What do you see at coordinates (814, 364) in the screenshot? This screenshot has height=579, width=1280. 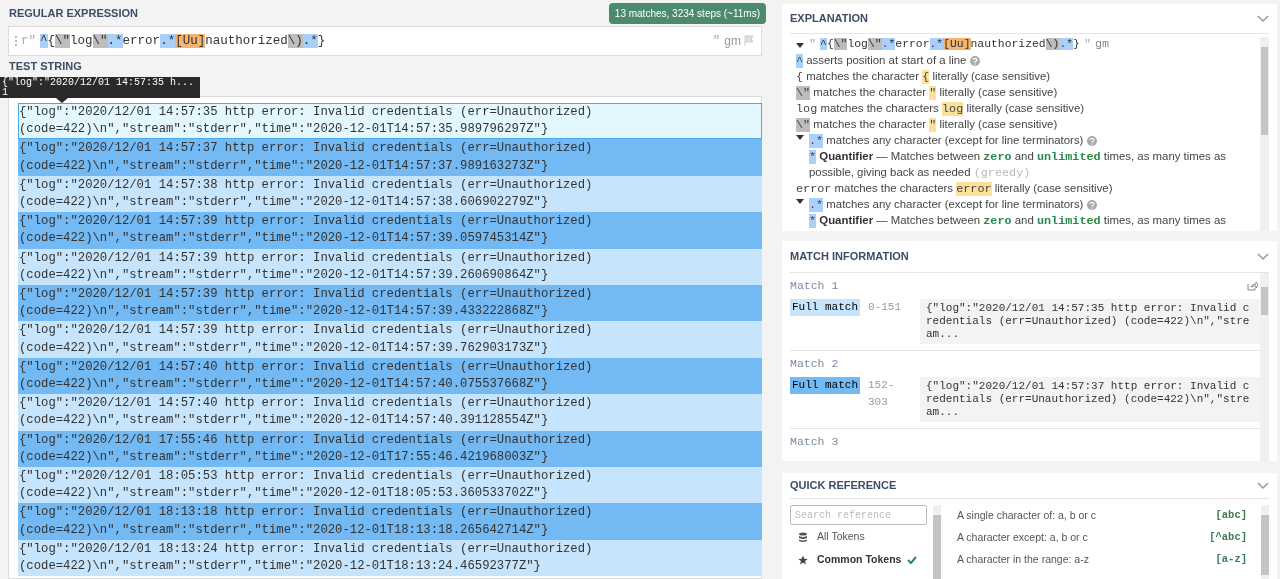 I see `match-title: Match 2` at bounding box center [814, 364].